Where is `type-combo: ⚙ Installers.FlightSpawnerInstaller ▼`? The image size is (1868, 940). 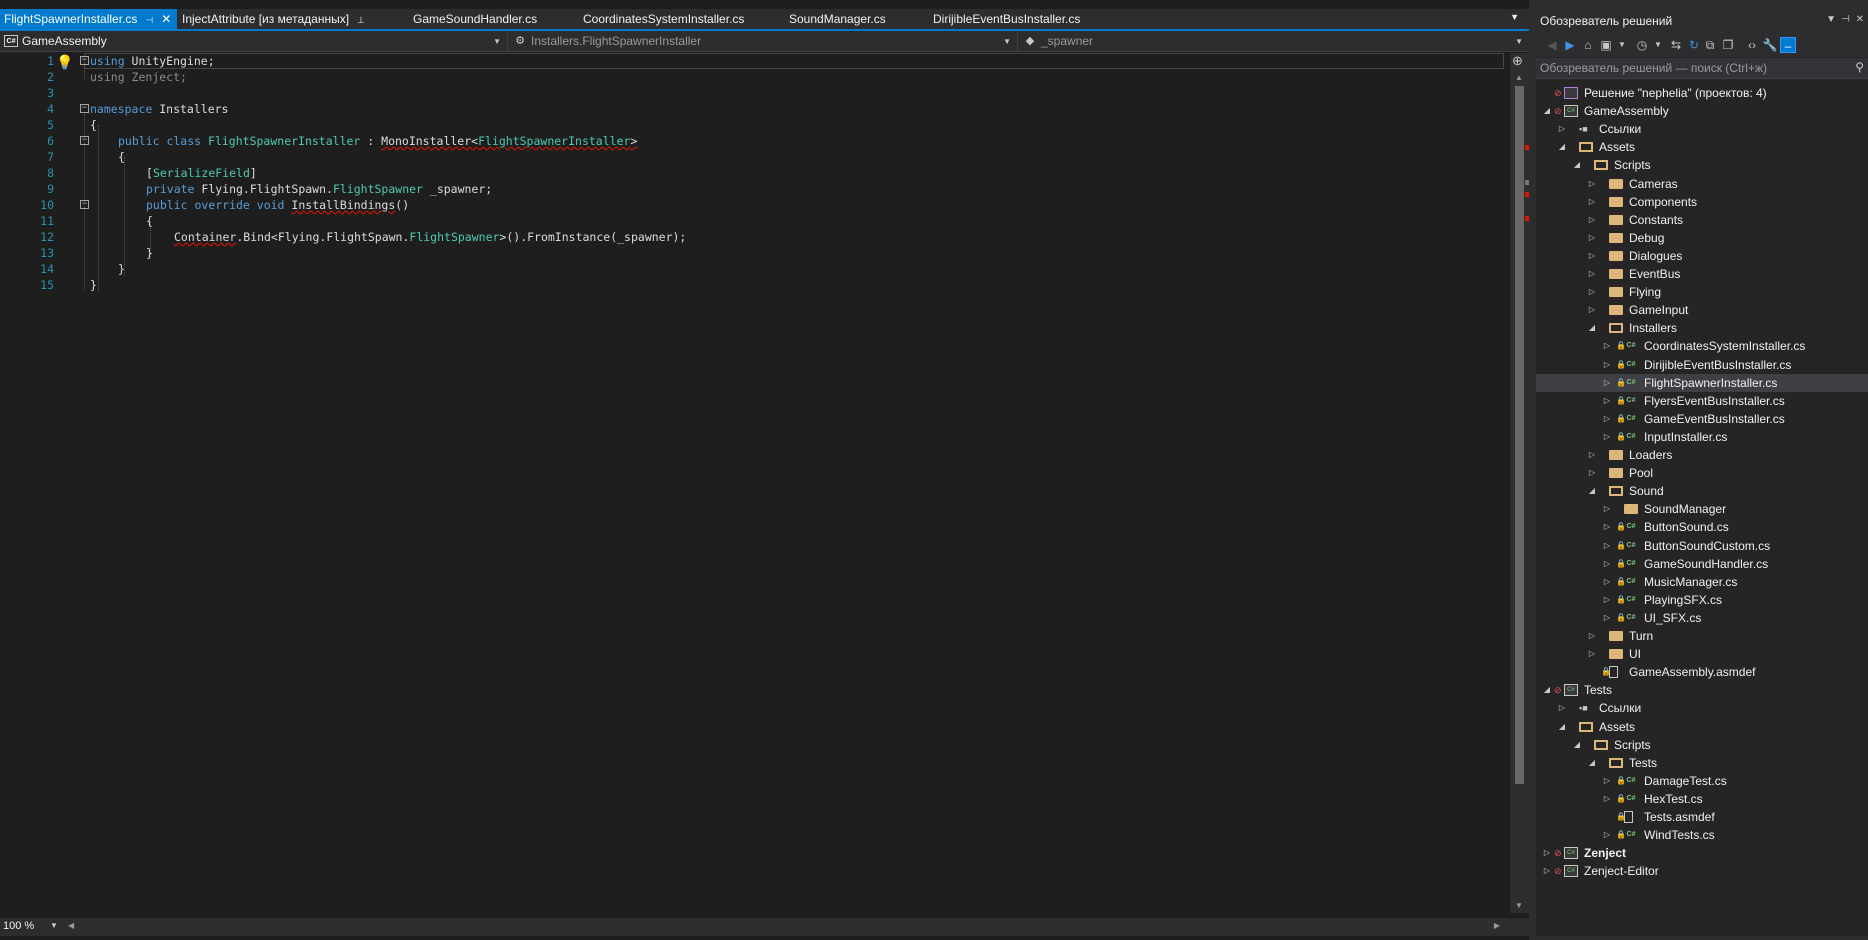
type-combo: ⚙ Installers.FlightSpawnerInstaller ▼ is located at coordinates (763, 41).